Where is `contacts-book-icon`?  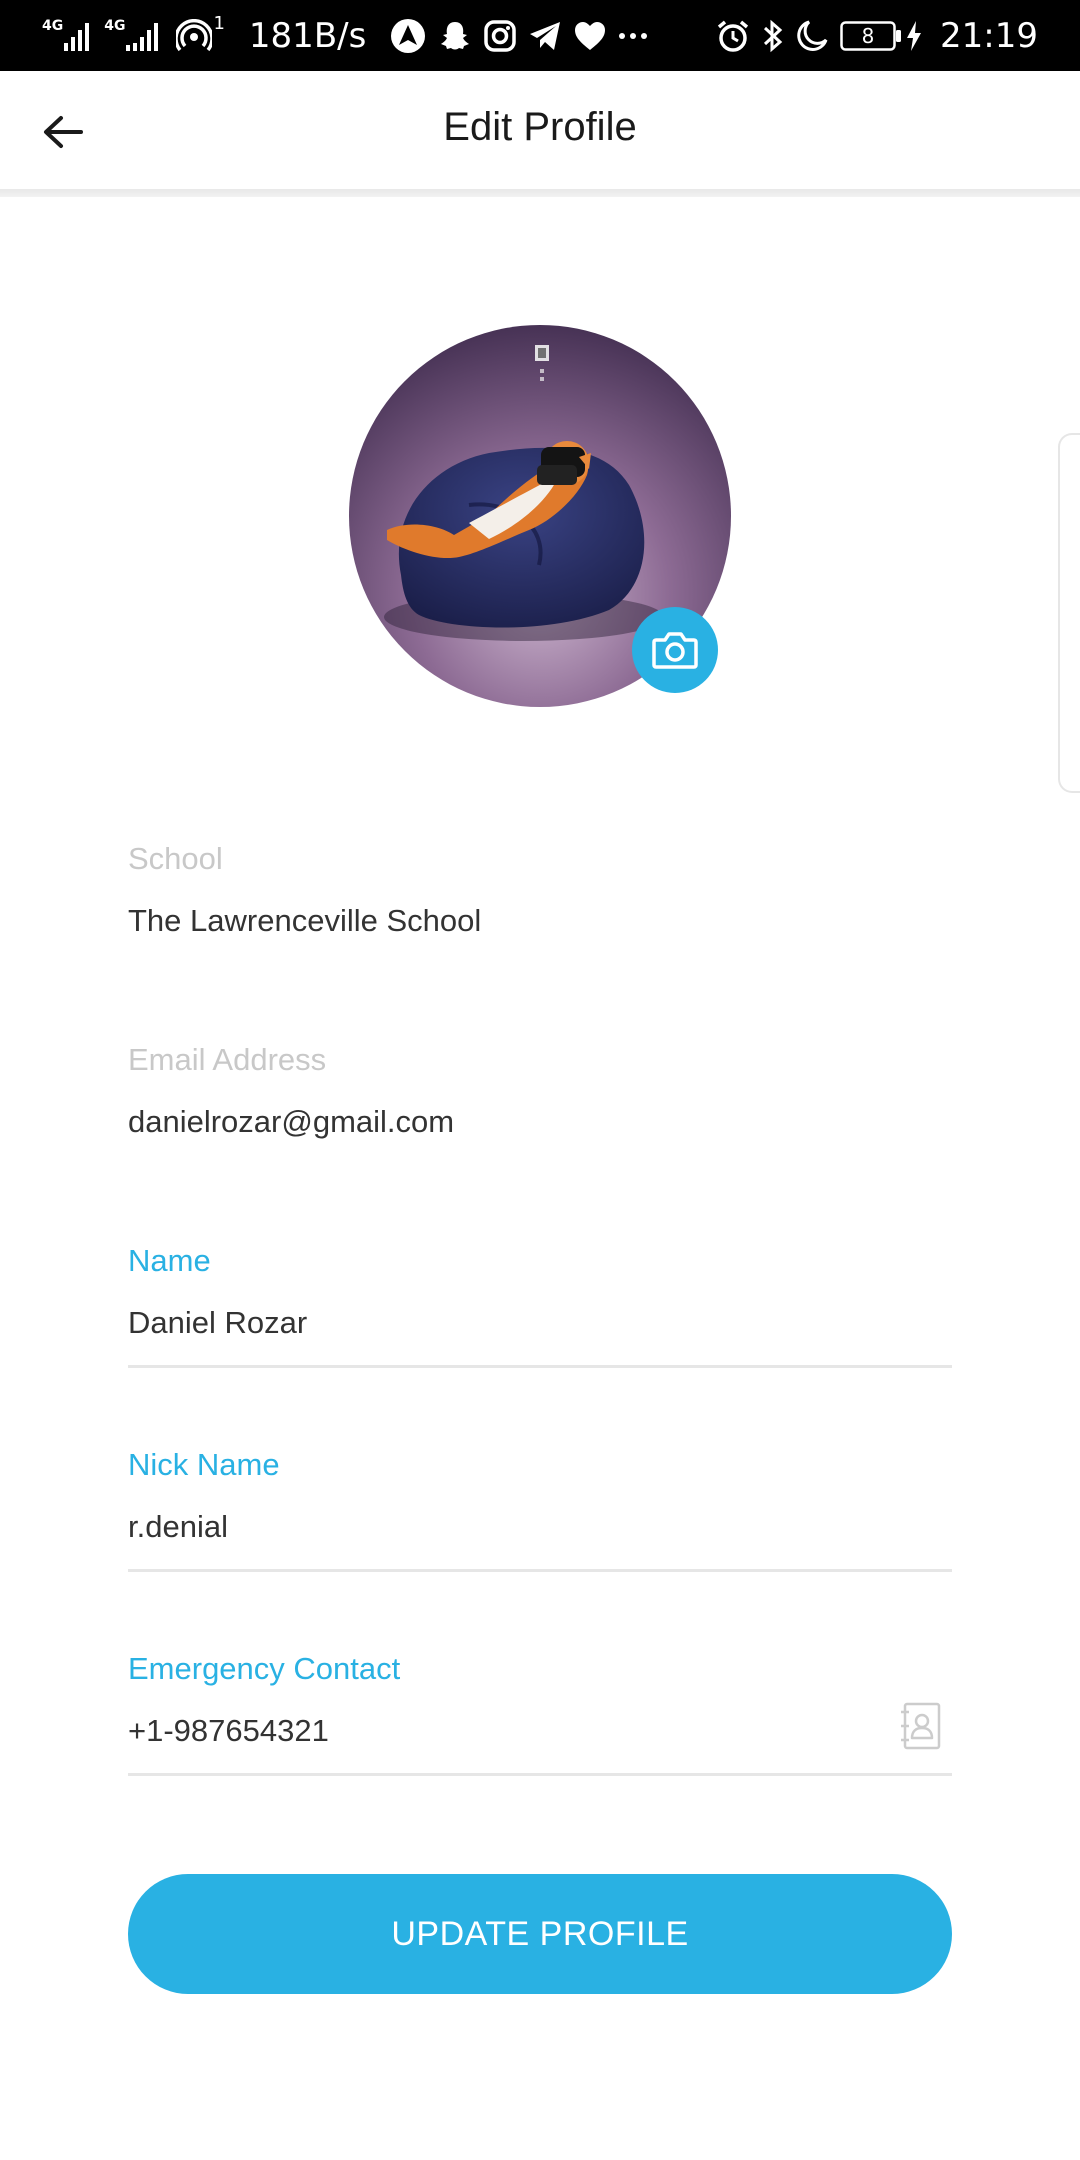
contacts-book-icon is located at coordinates (921, 1726).